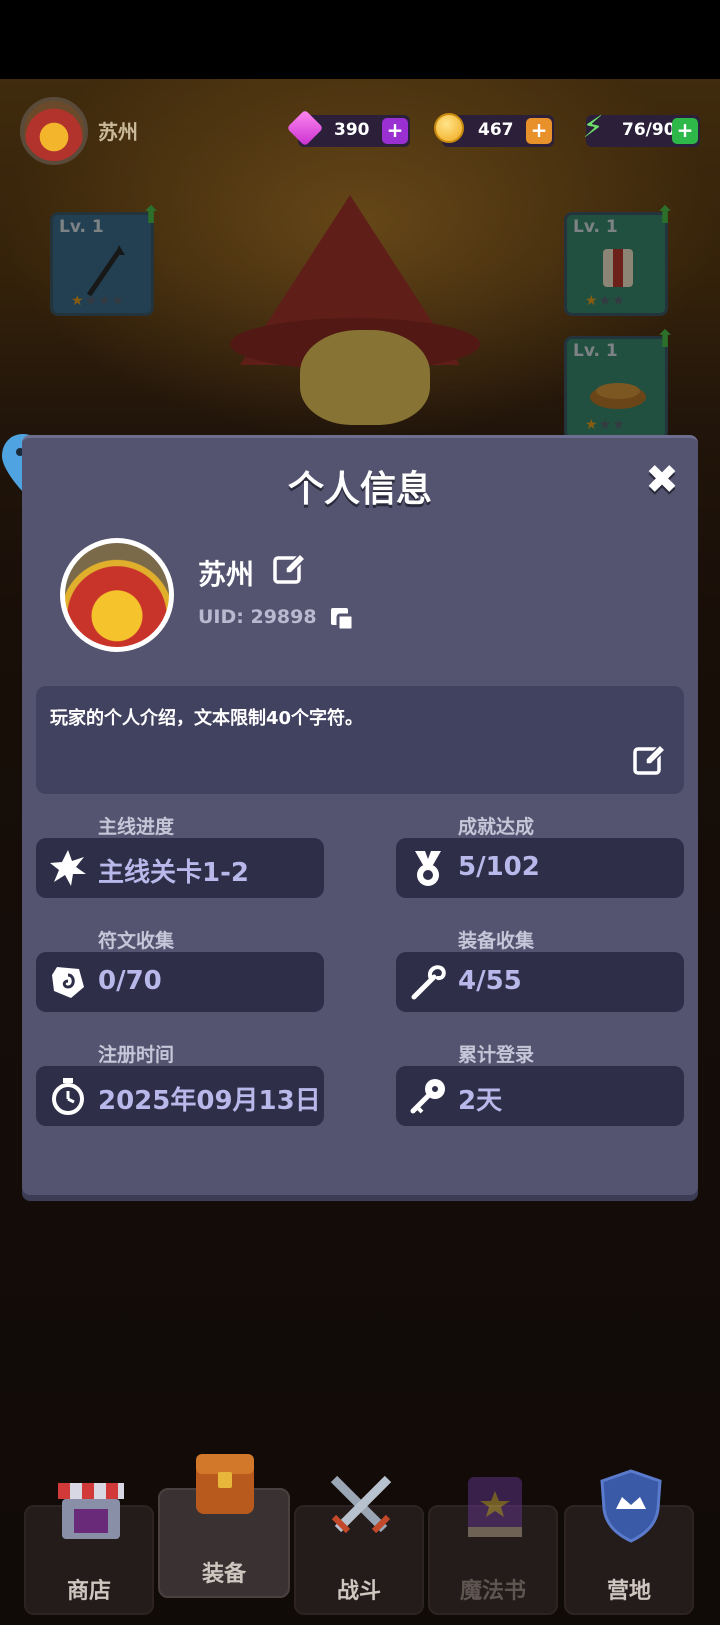 The image size is (720, 1625). I want to click on nav-shop: 商店, so click(89, 1549).